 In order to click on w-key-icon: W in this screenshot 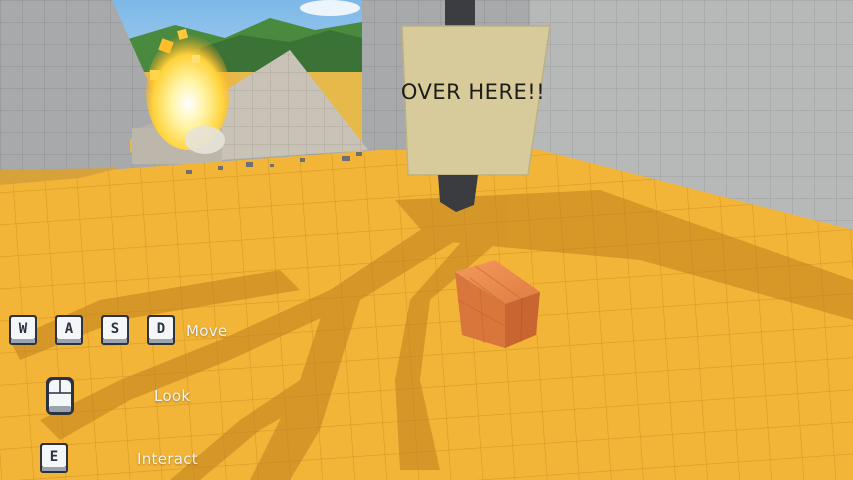, I will do `click(23, 330)`.